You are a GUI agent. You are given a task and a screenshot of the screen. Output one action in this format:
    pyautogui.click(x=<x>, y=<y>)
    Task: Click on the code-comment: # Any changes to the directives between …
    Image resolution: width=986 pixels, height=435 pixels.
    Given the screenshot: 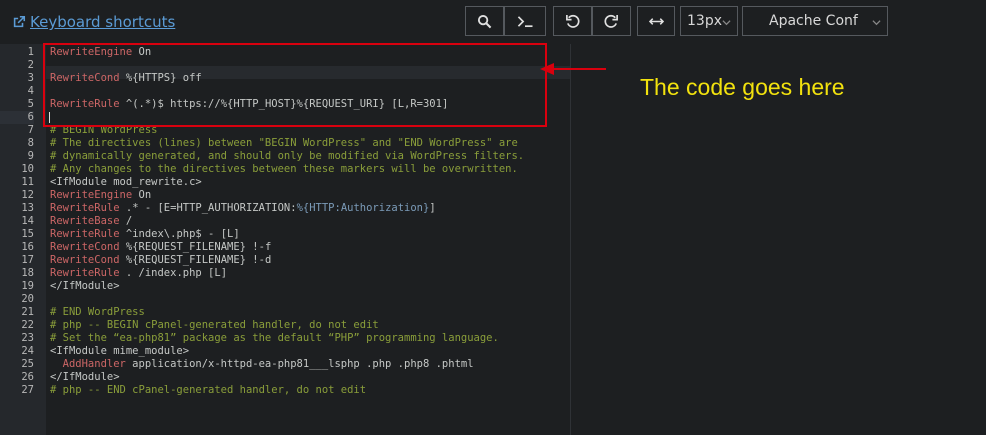 What is the action you would take?
    pyautogui.click(x=284, y=169)
    